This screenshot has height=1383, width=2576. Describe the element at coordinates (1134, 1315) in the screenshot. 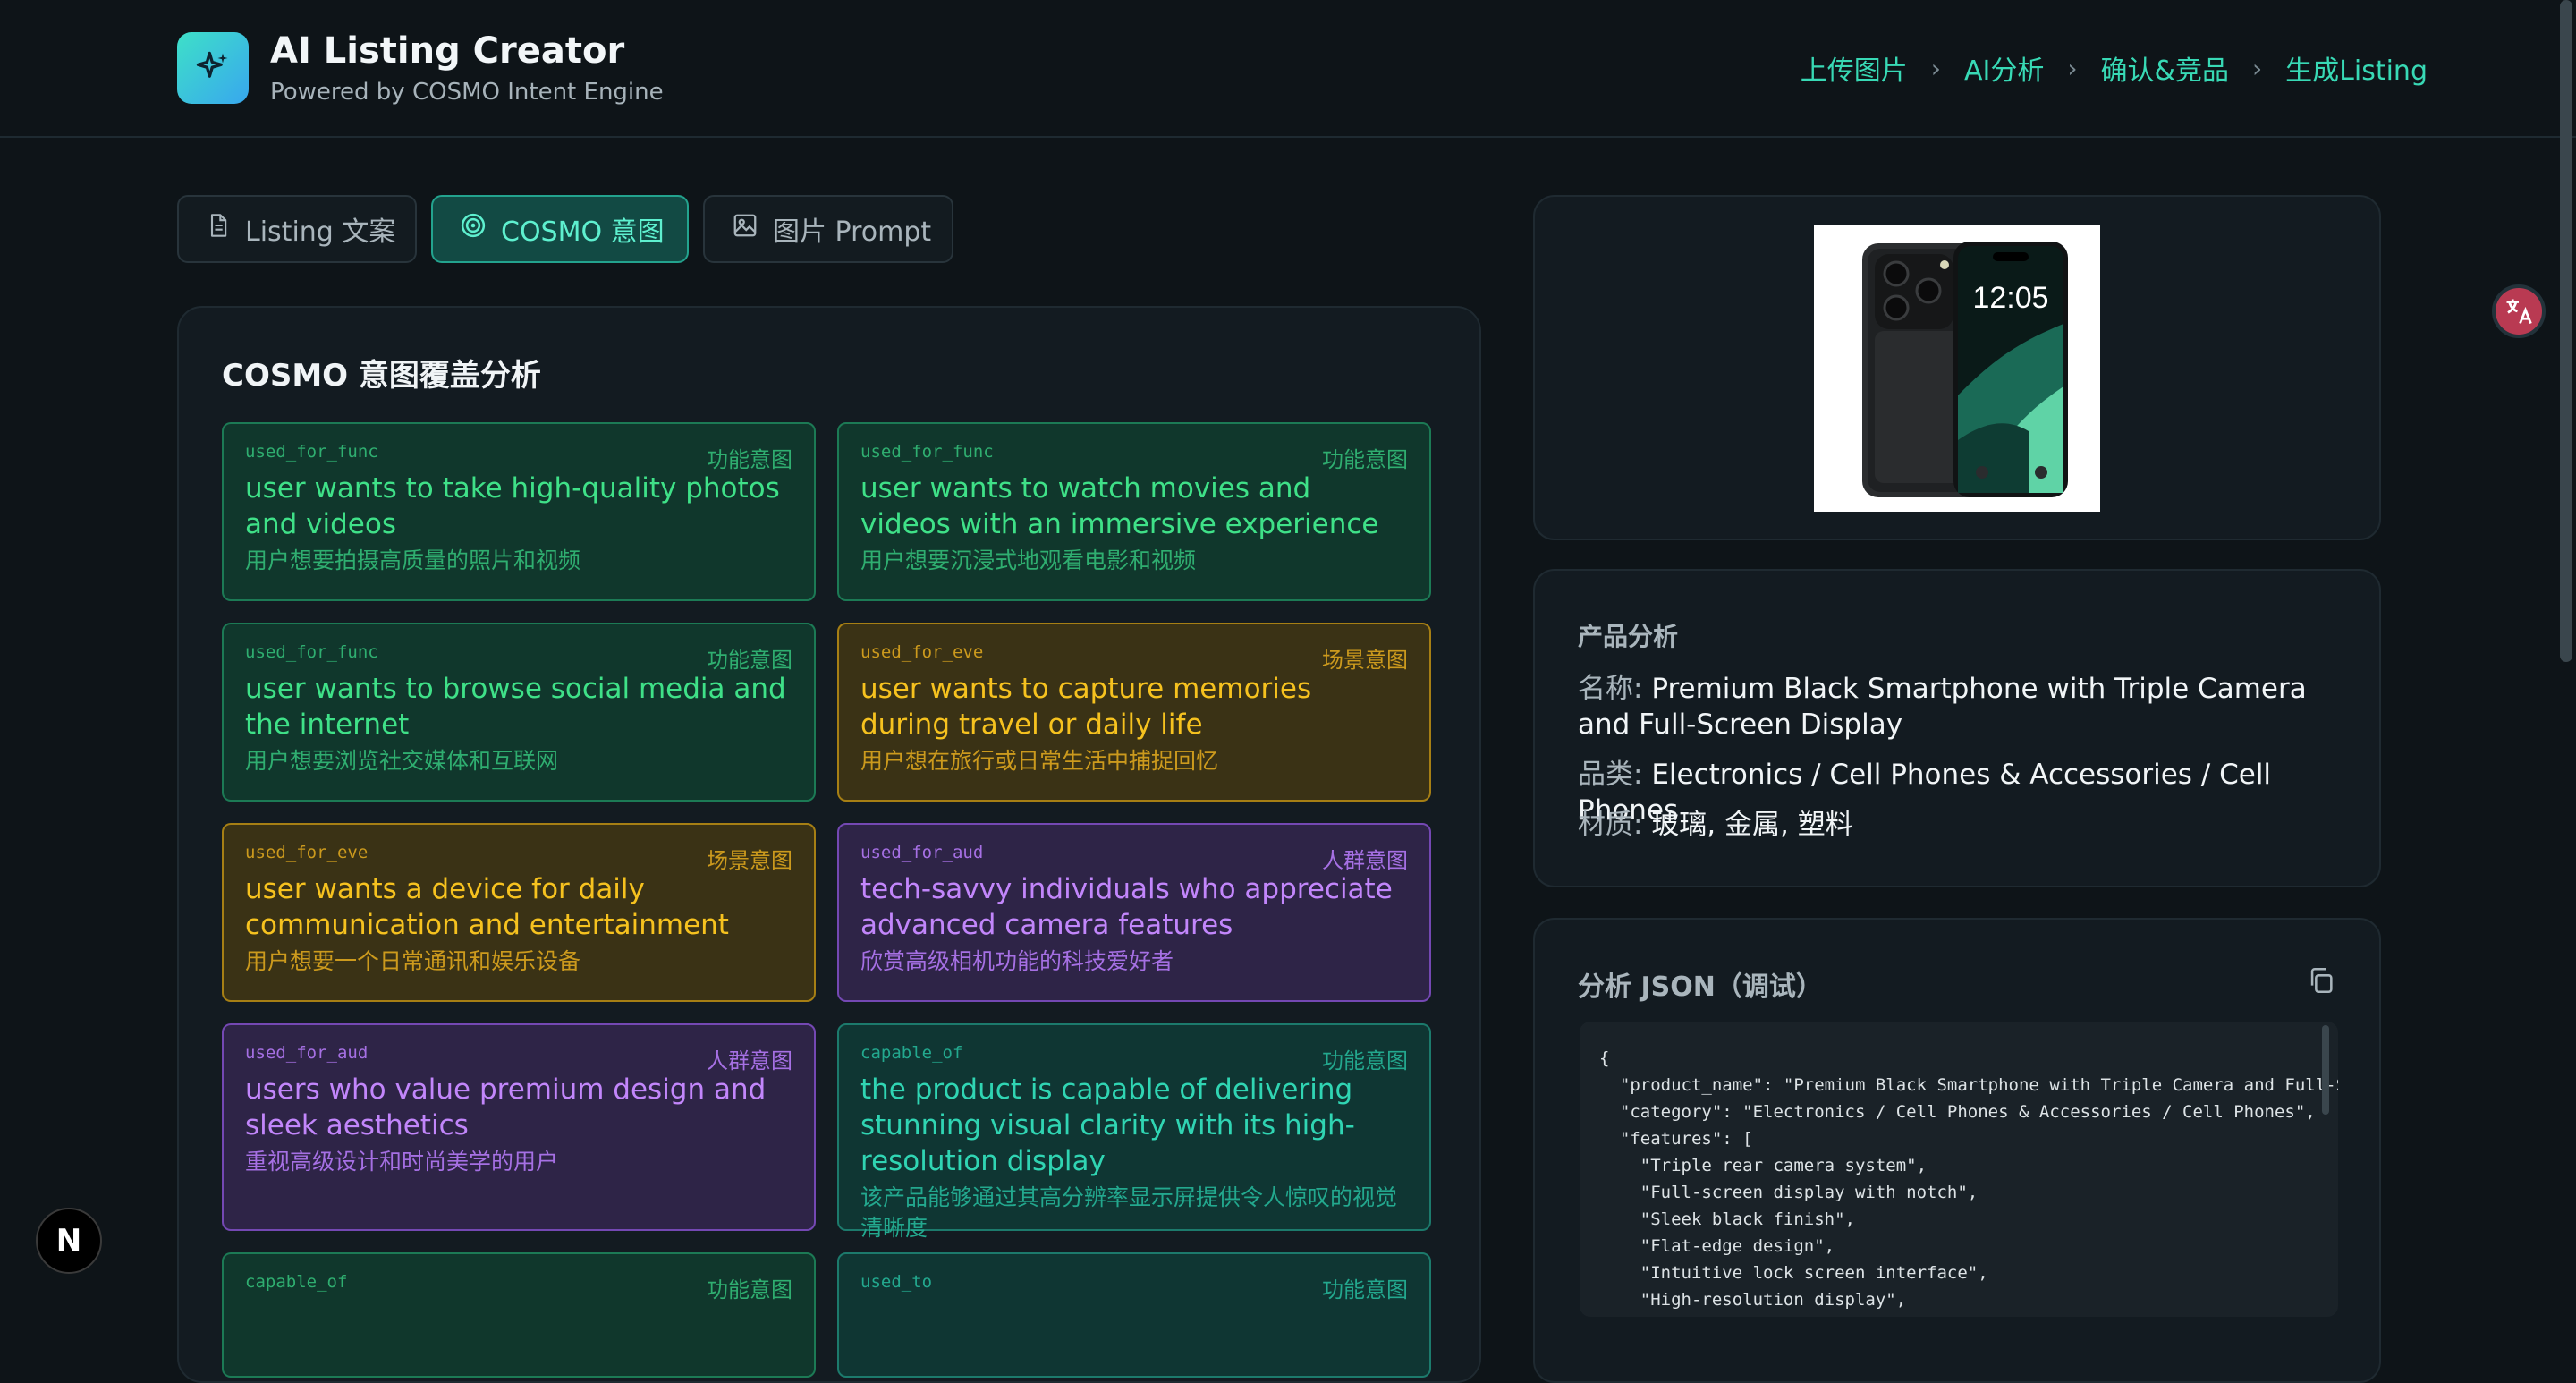

I see `intent-card: used_to 功能意图` at that location.